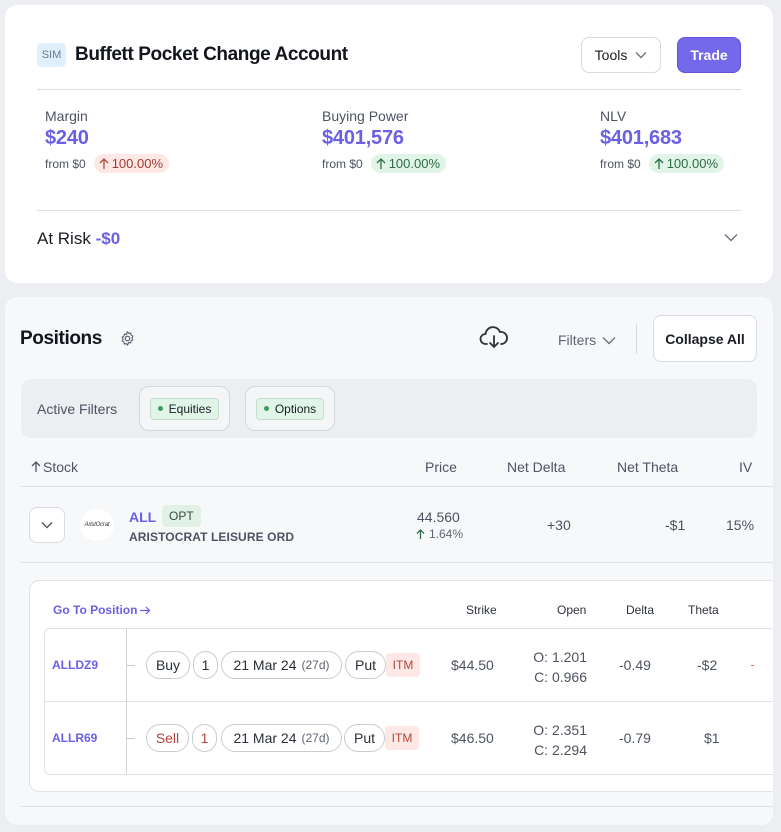 This screenshot has height=832, width=781. What do you see at coordinates (97, 525) in the screenshot?
I see `company-logo: AristOcrat` at bounding box center [97, 525].